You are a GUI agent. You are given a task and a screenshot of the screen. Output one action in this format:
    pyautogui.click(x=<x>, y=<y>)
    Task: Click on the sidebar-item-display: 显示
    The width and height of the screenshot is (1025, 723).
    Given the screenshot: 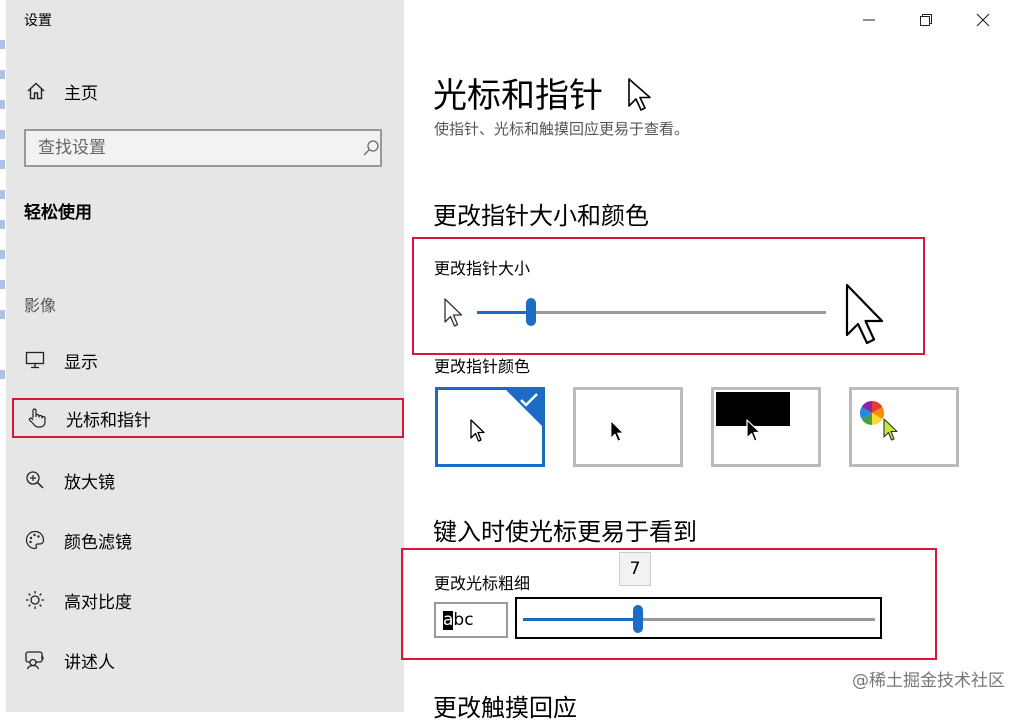 What is the action you would take?
    pyautogui.click(x=208, y=360)
    